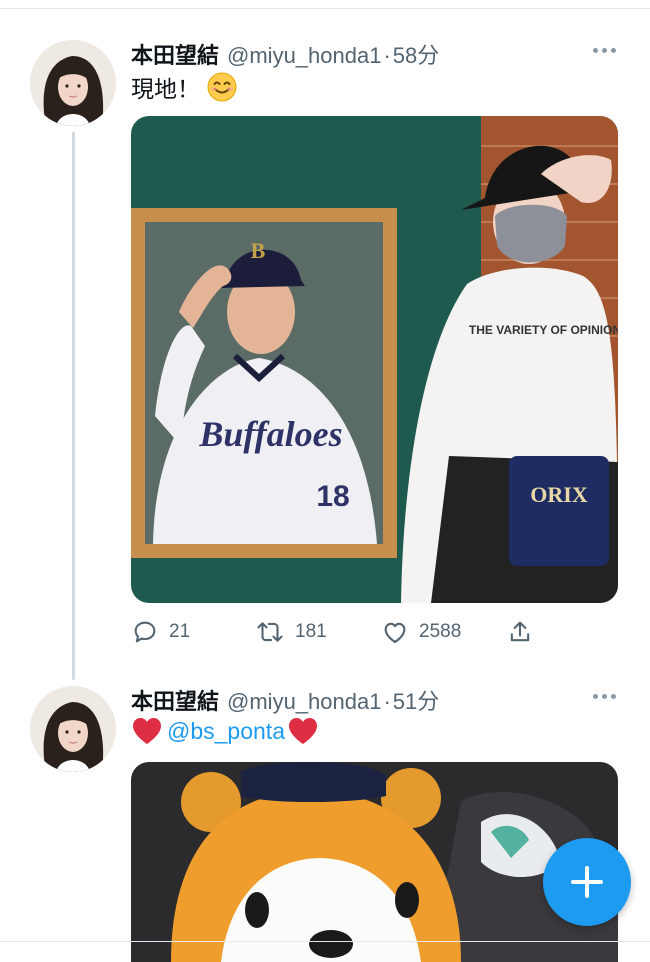  What do you see at coordinates (395, 632) in the screenshot?
I see `like-icon` at bounding box center [395, 632].